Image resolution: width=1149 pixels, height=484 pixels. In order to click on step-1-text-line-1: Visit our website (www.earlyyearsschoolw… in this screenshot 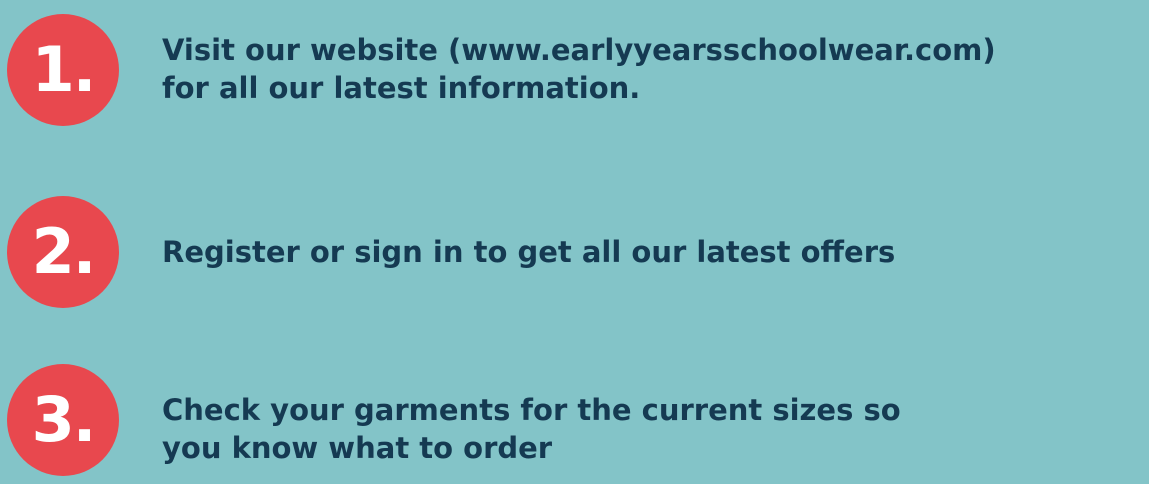, I will do `click(579, 50)`.